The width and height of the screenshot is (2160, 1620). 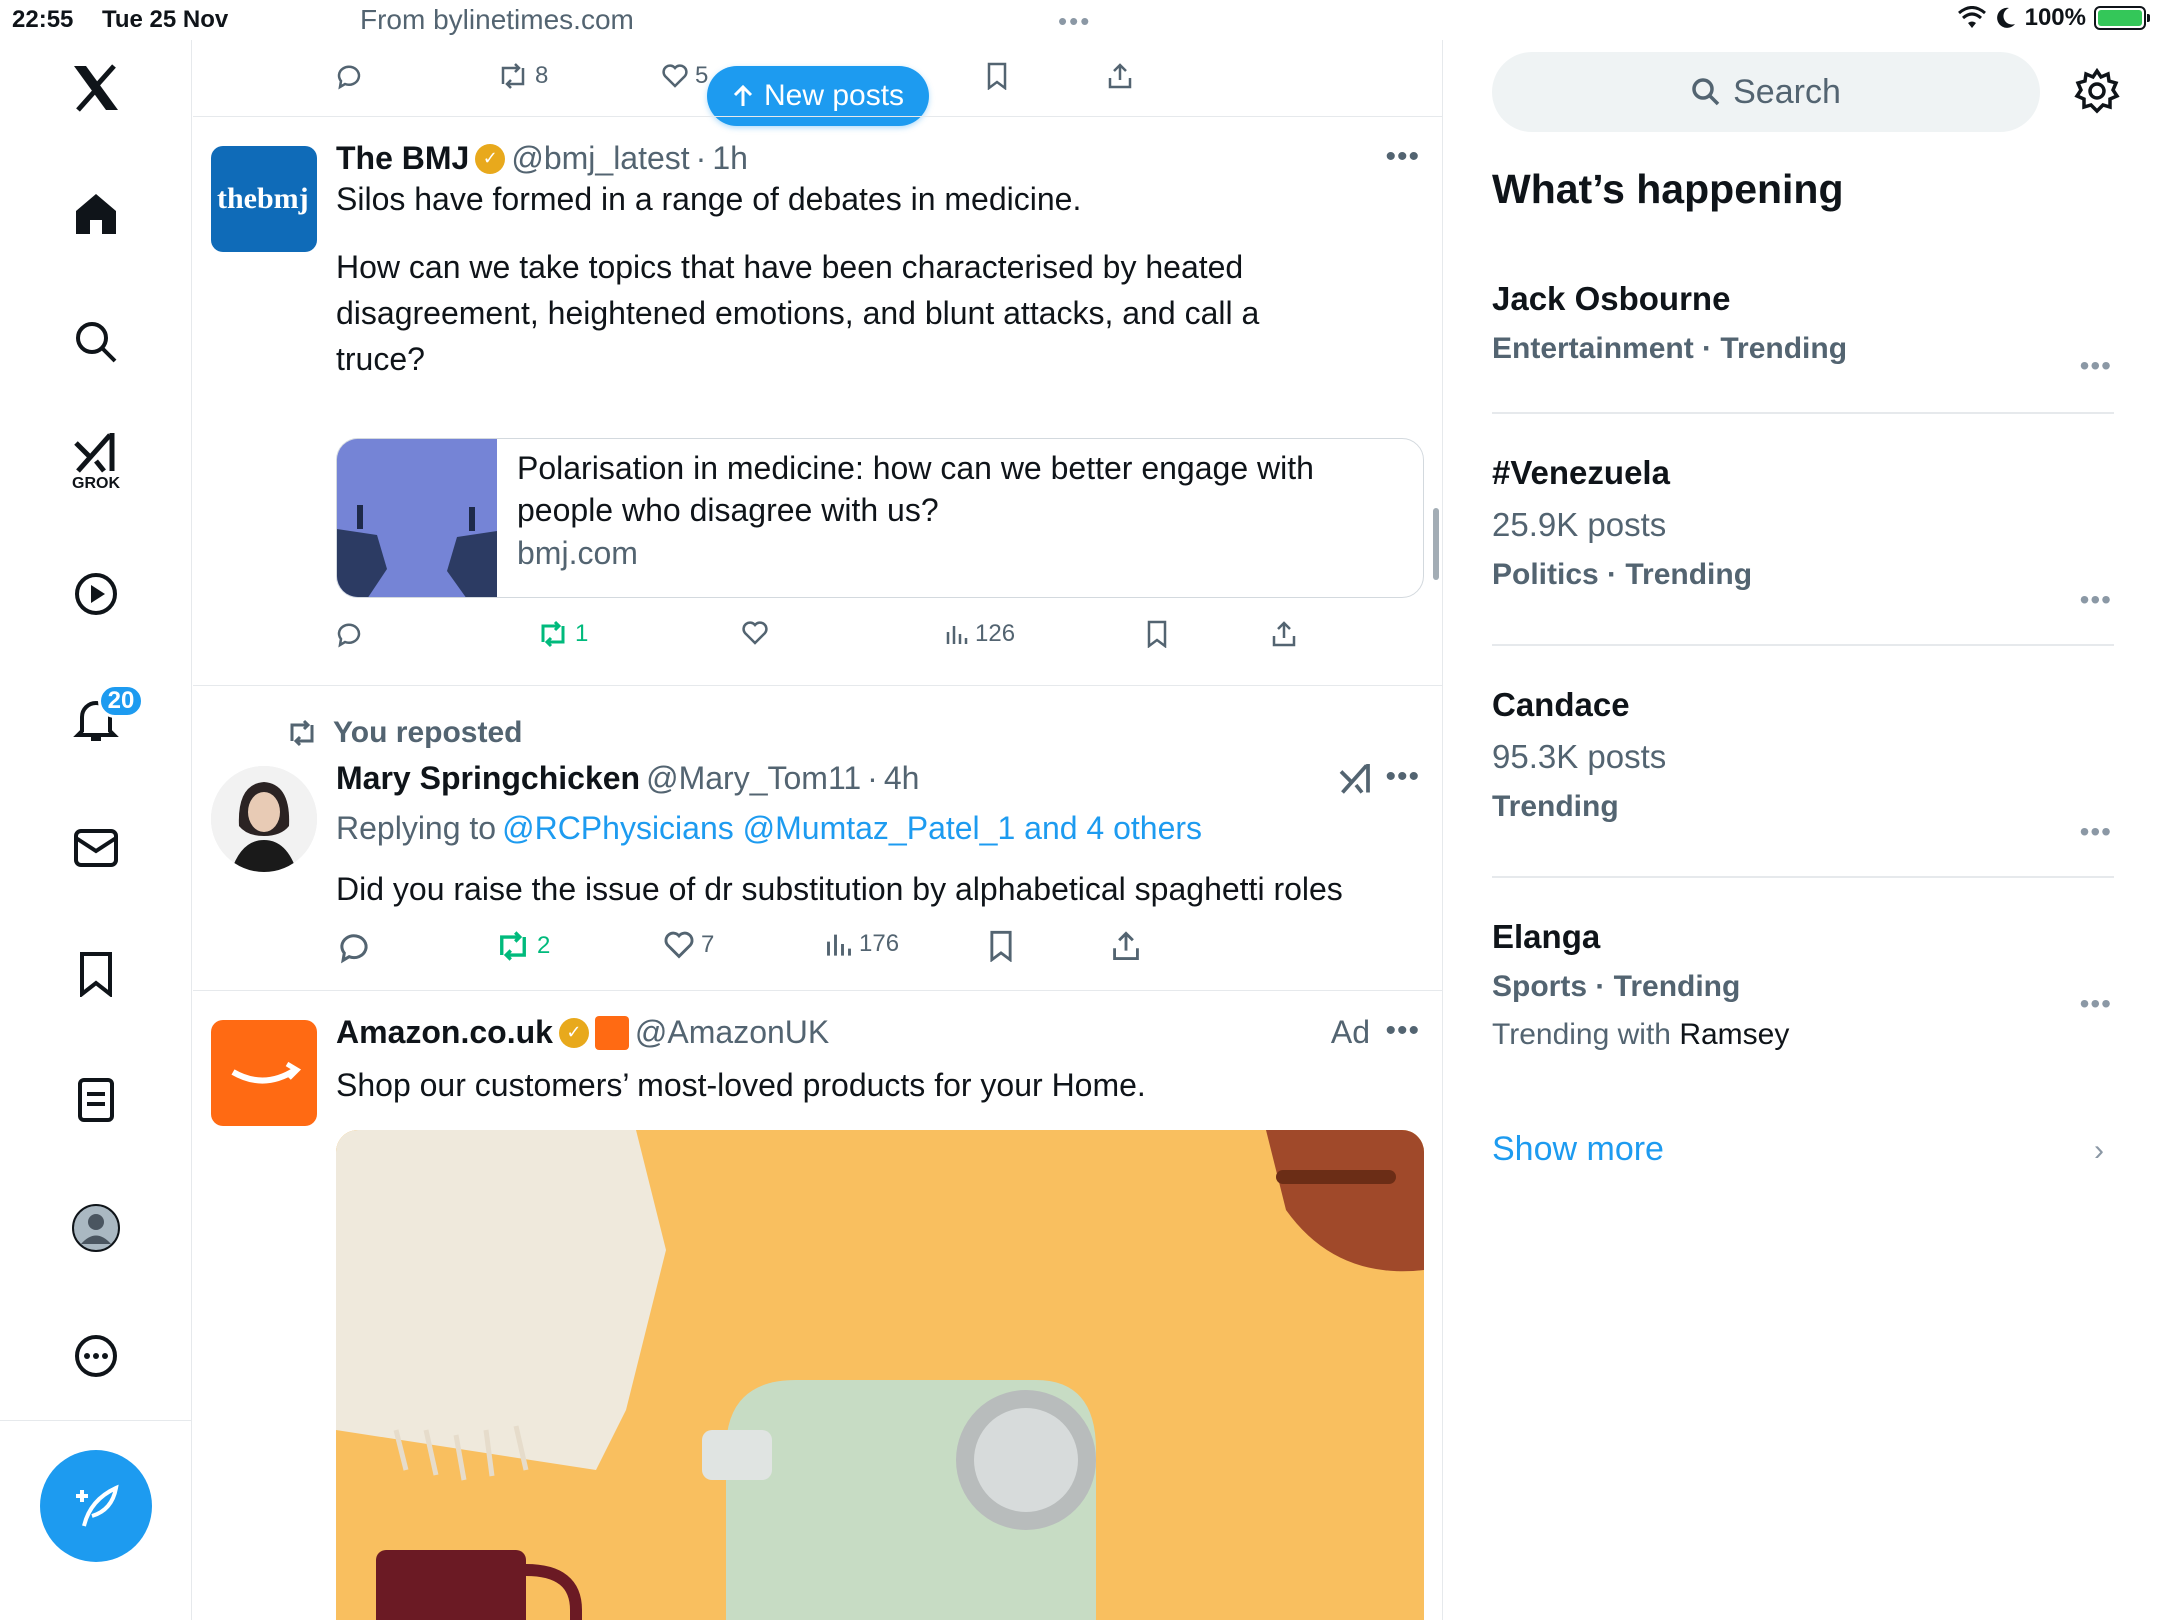 What do you see at coordinates (817, 950) in the screenshot?
I see `post-actions: 2 7 176` at bounding box center [817, 950].